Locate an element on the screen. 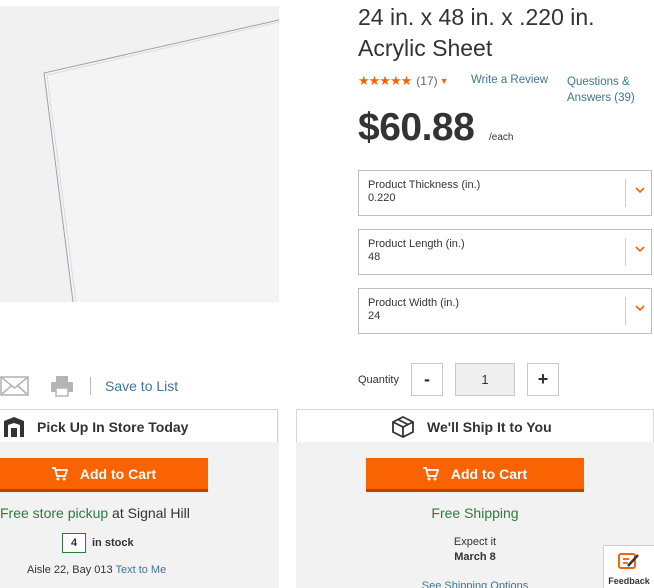 Image resolution: width=654 pixels, height=588 pixels. ship-header: We'll Ship It to You is located at coordinates (475, 425).